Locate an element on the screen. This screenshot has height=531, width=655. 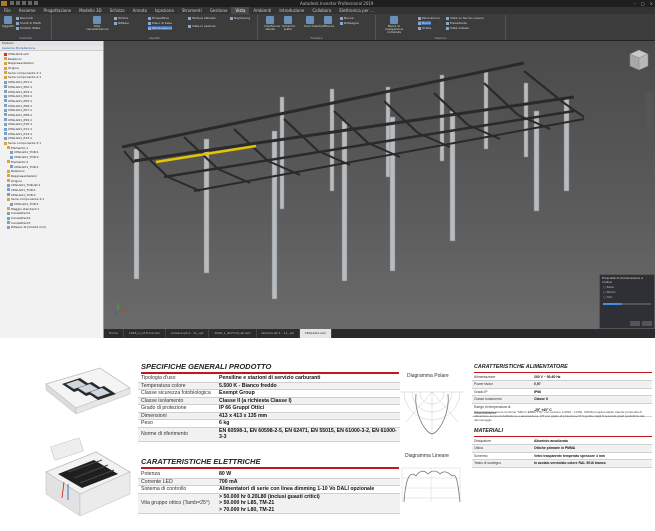
quality-slider is located at coordinates (627, 304).